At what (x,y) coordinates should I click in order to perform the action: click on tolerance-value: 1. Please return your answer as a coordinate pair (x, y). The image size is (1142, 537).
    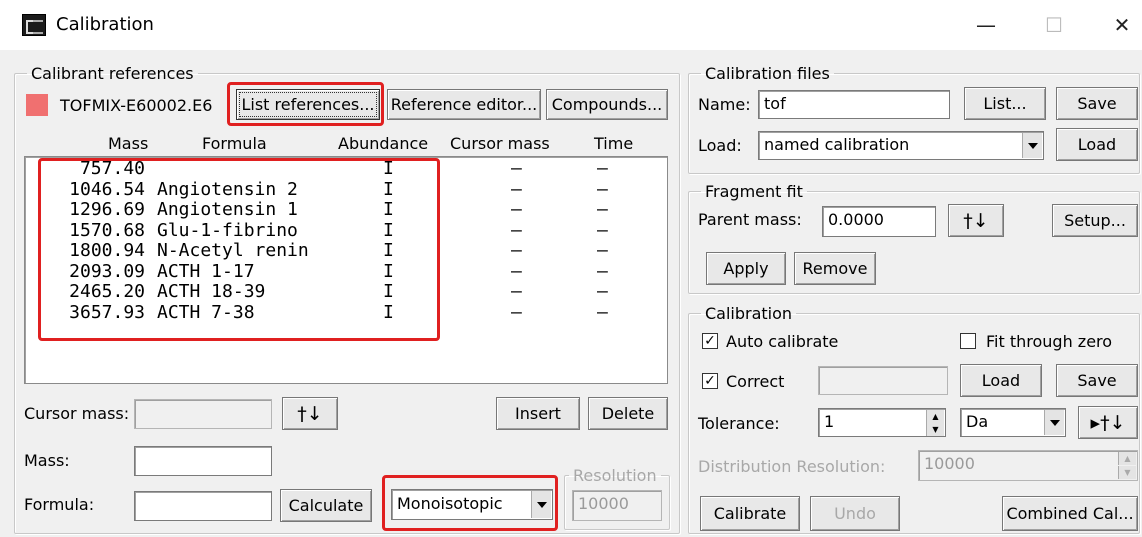
    Looking at the image, I should click on (829, 421).